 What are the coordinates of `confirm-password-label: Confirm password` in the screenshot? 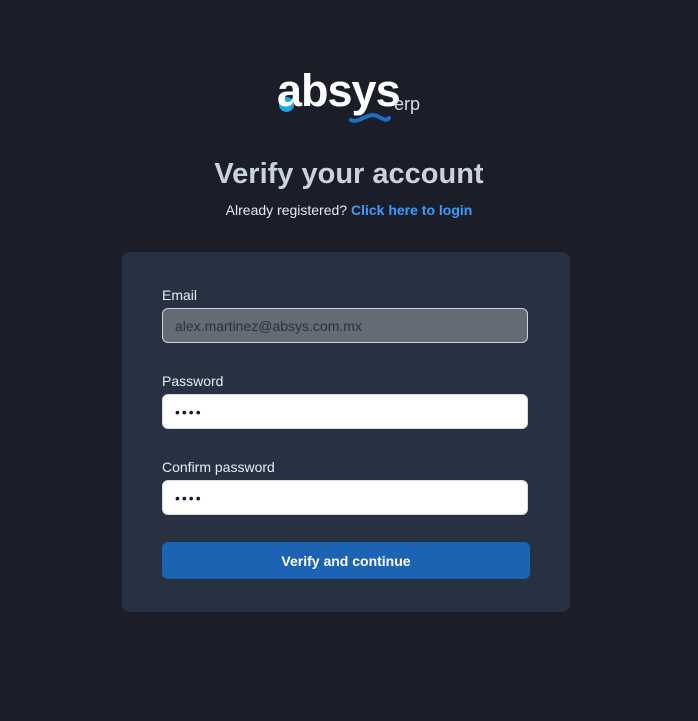 It's located at (218, 467).